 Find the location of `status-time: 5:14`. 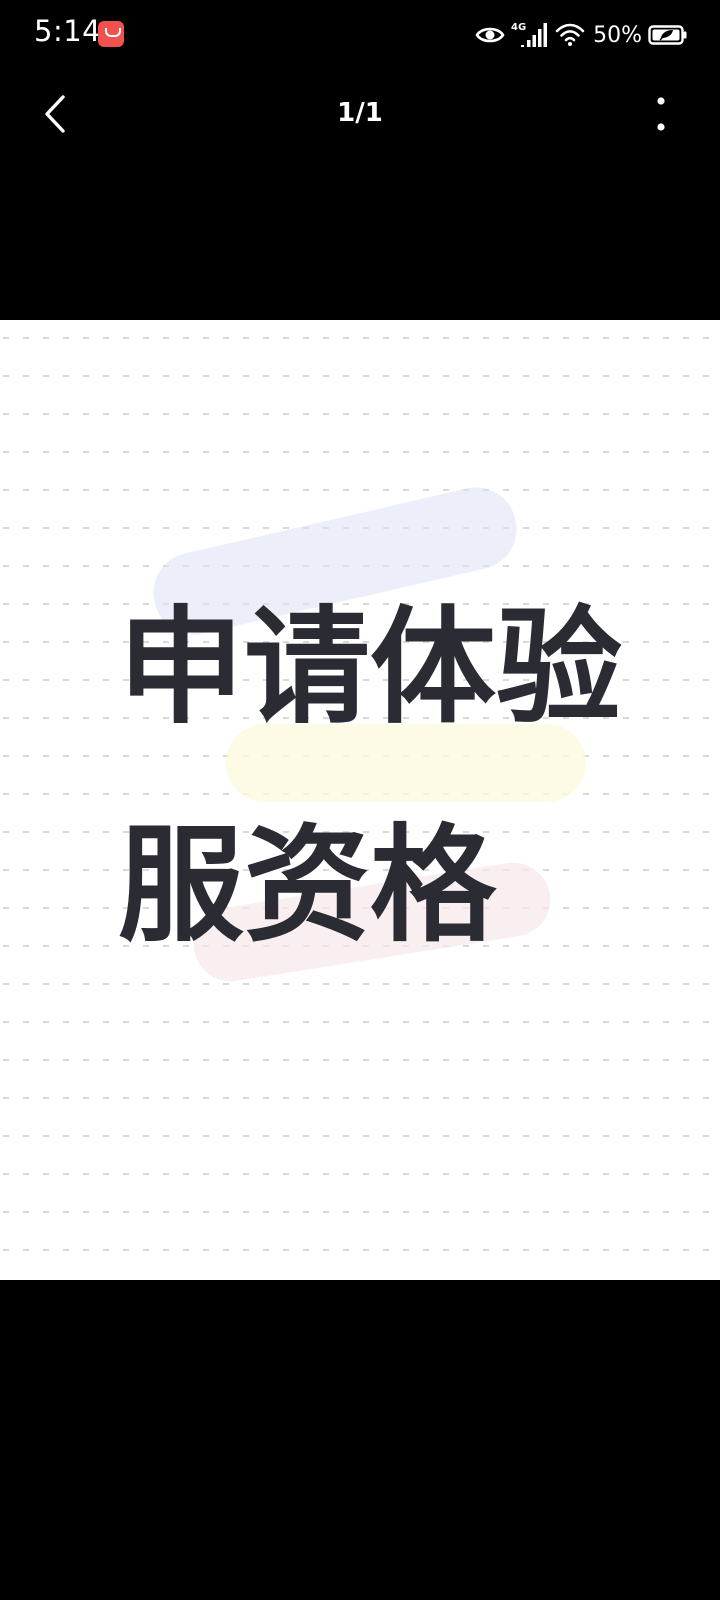

status-time: 5:14 is located at coordinates (68, 31).